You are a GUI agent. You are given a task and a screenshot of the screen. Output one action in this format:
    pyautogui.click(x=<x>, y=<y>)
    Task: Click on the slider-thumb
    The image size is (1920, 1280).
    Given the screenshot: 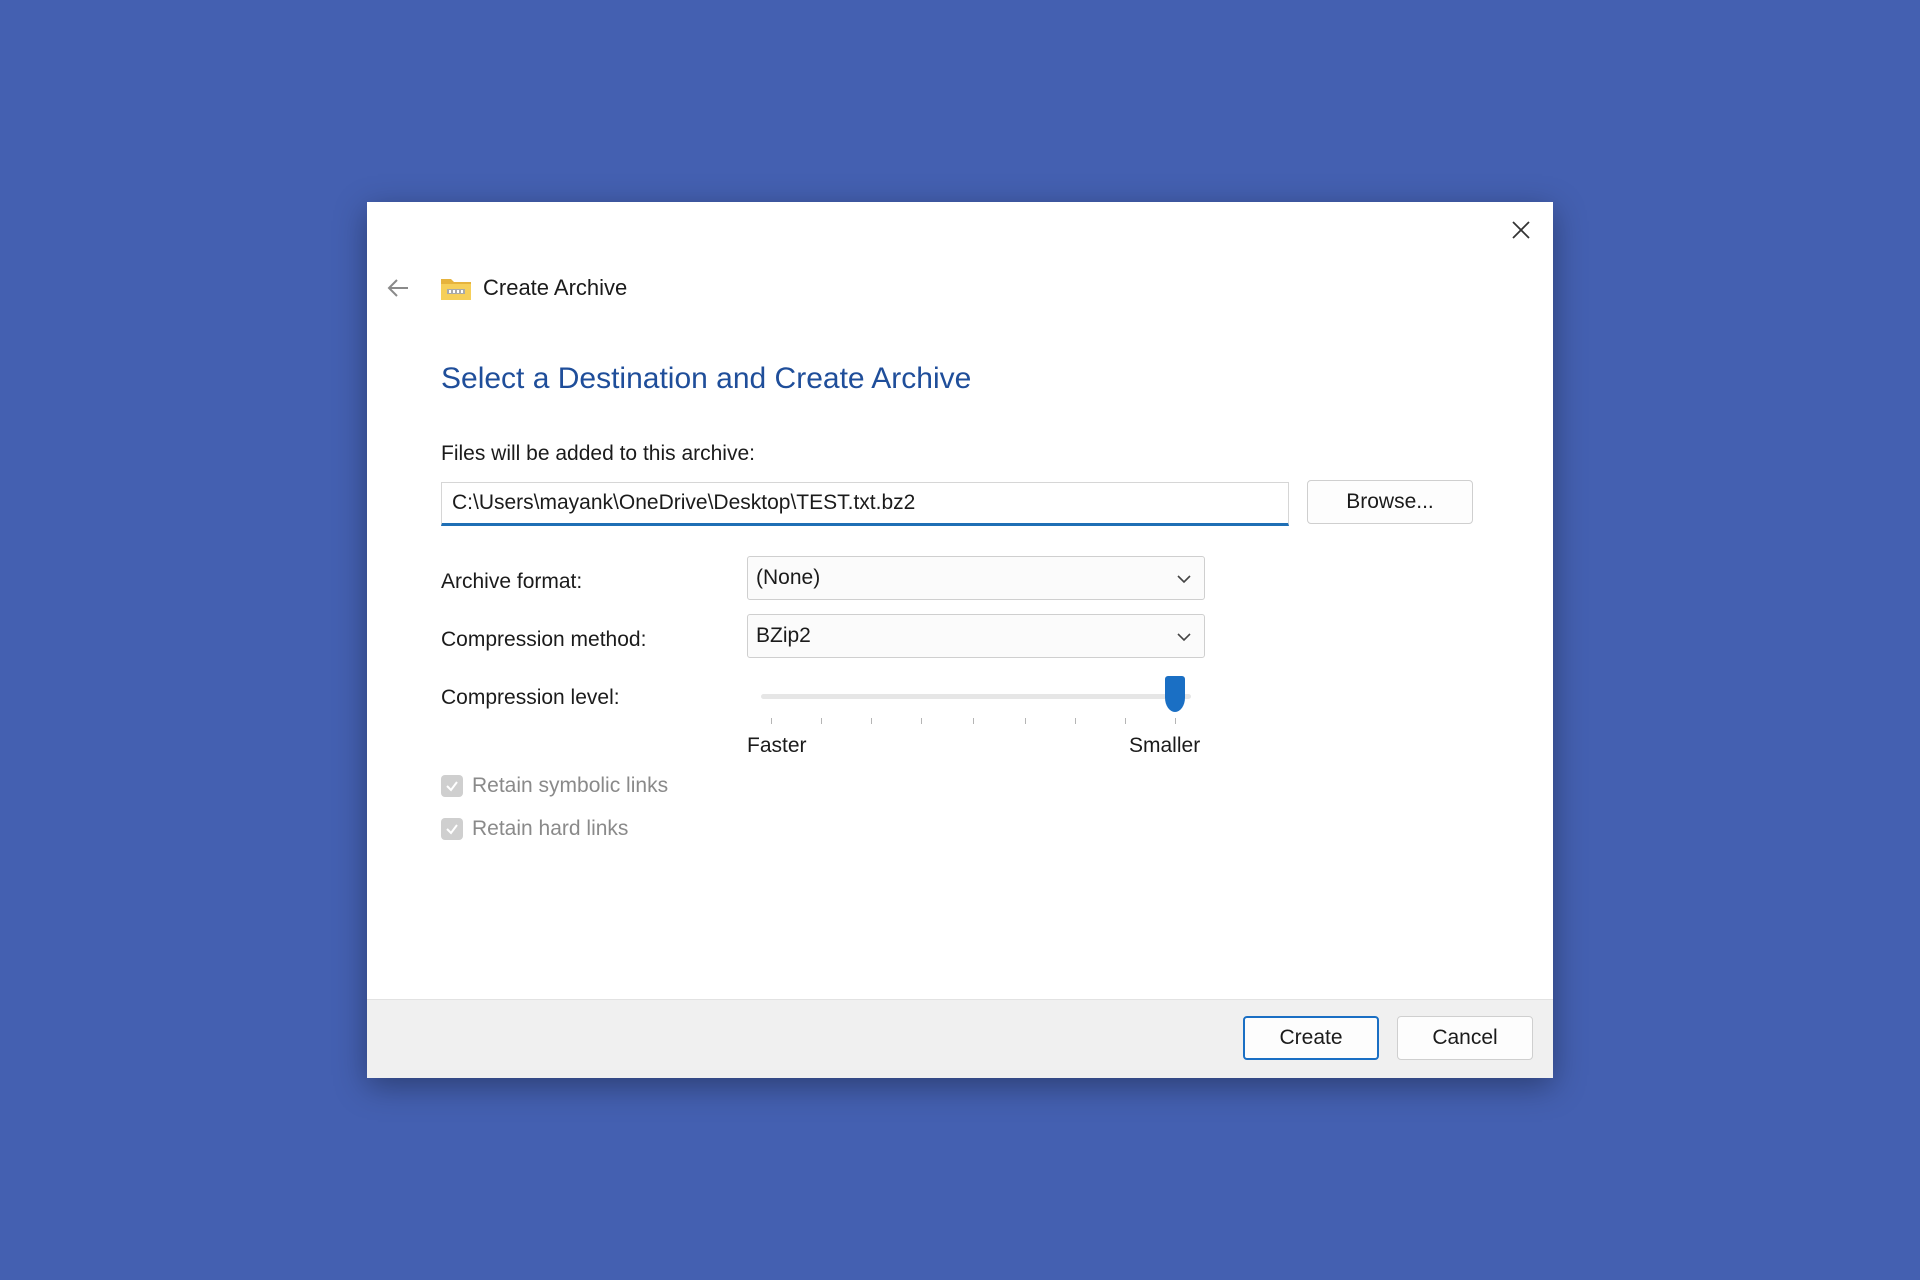 What is the action you would take?
    pyautogui.click(x=1175, y=694)
    